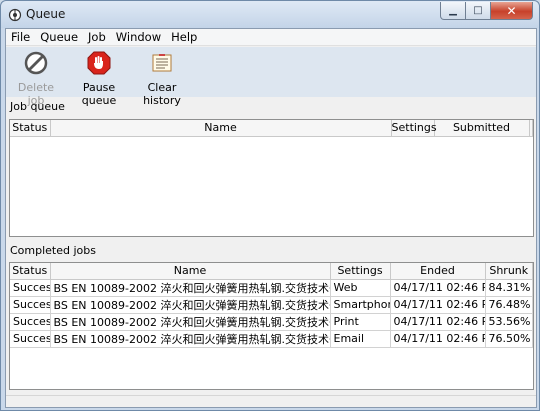  Describe the element at coordinates (99, 94) in the screenshot. I see `pause-queue-label: Pause queue` at that location.